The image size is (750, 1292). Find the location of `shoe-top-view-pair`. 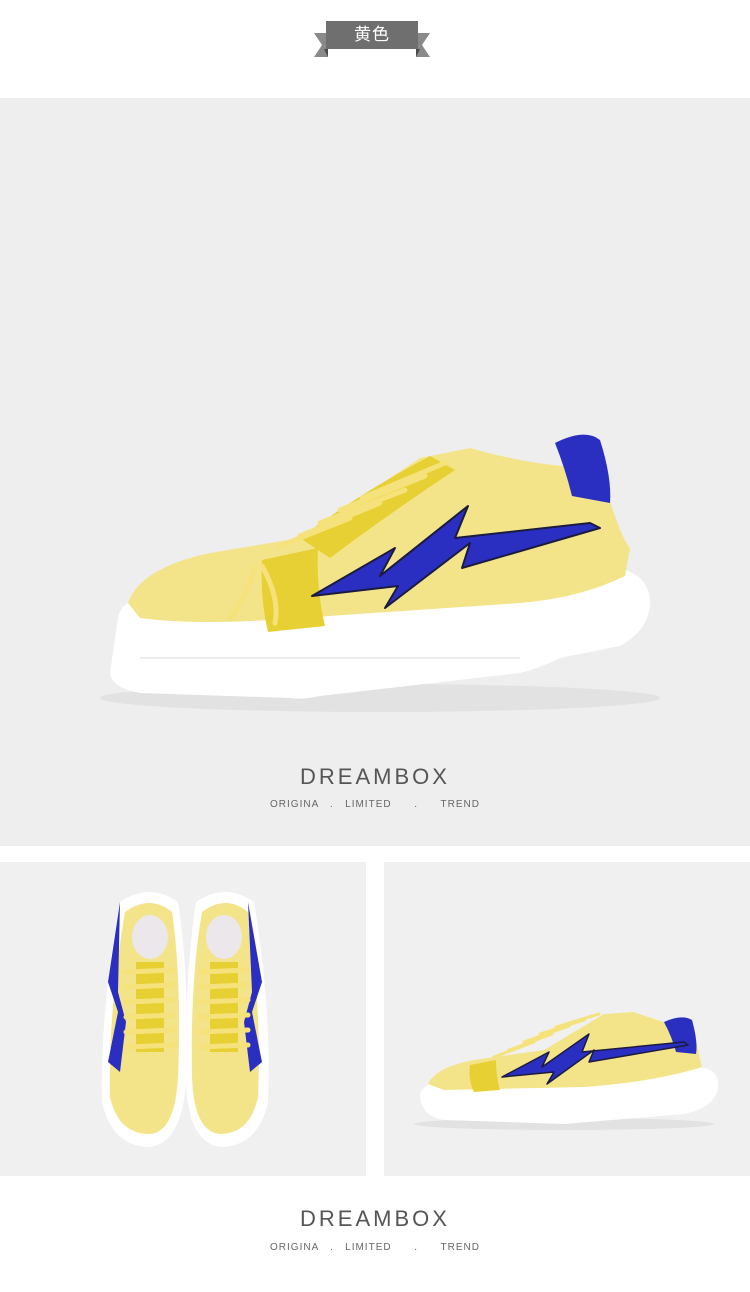

shoe-top-view-pair is located at coordinates (185, 1019).